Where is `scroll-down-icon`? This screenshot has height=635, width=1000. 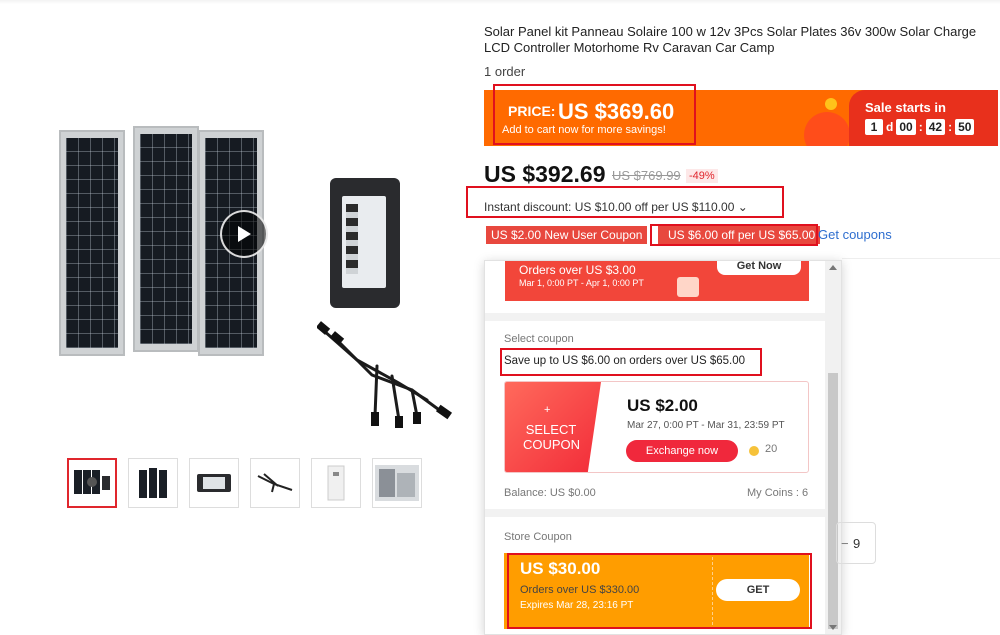 scroll-down-icon is located at coordinates (833, 627).